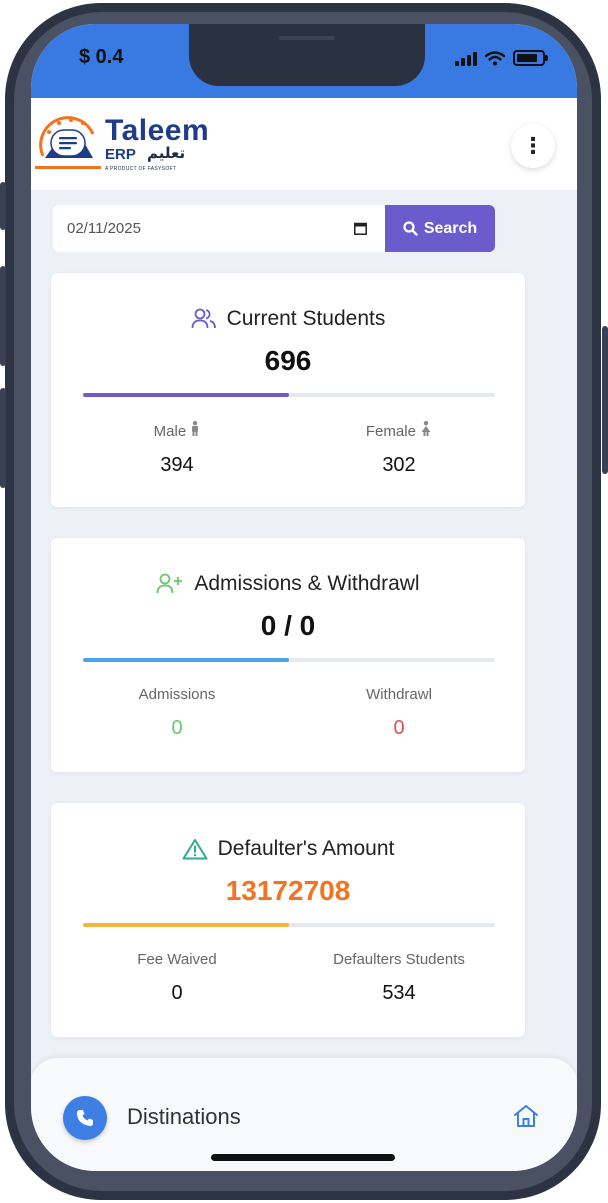 Image resolution: width=608 pixels, height=1203 pixels. What do you see at coordinates (307, 583) in the screenshot?
I see `card-title: Admissions & Withdrawl` at bounding box center [307, 583].